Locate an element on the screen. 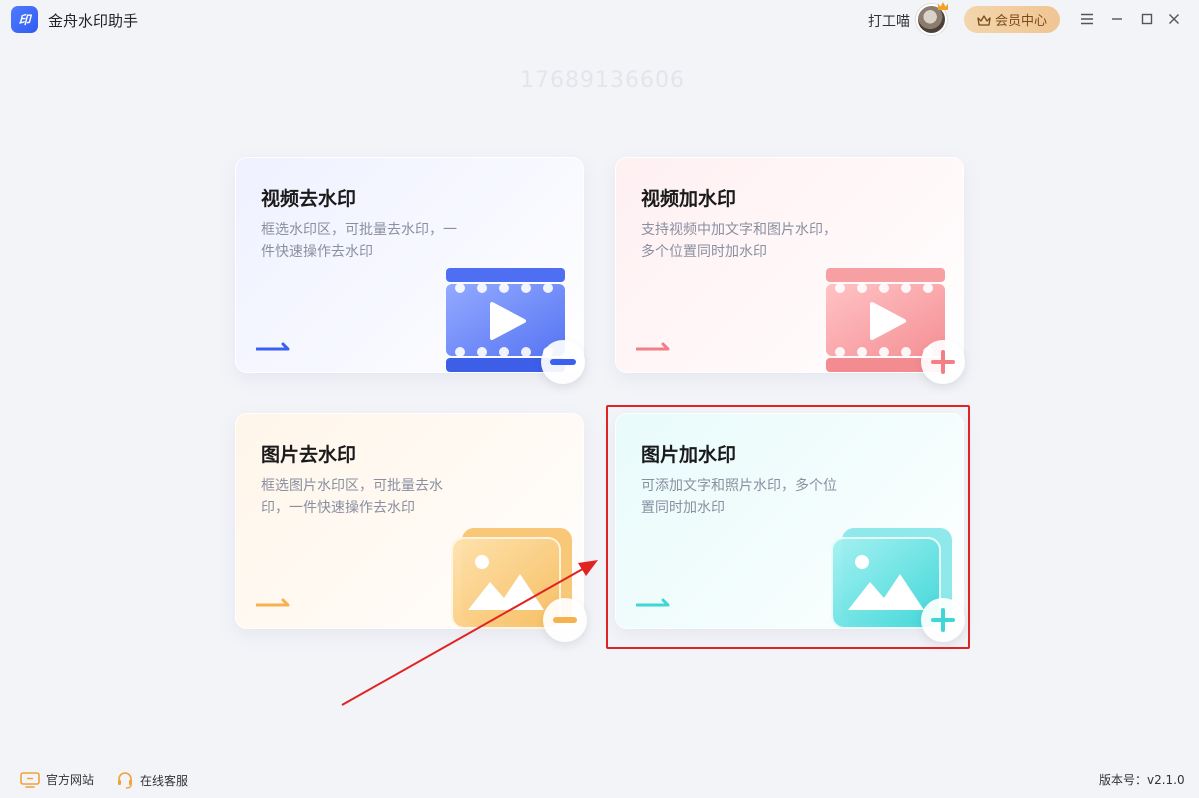 This screenshot has height=798, width=1199. website-link: 官方网站 is located at coordinates (57, 779).